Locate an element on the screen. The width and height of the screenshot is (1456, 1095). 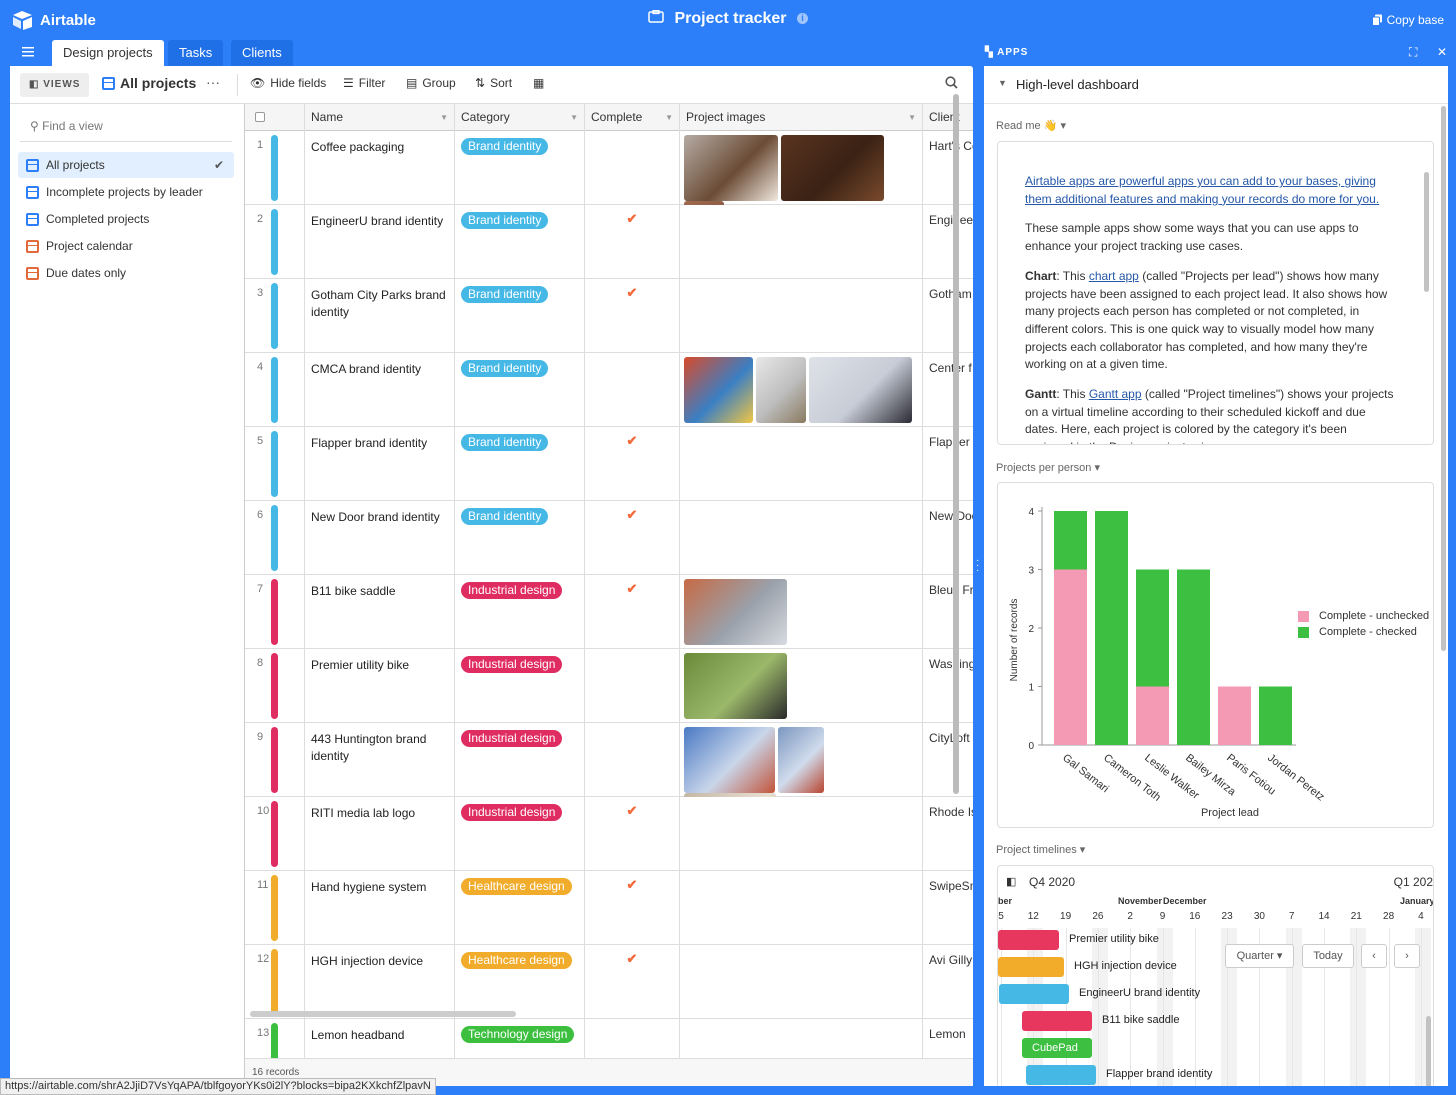
search-button is located at coordinates (951, 82).